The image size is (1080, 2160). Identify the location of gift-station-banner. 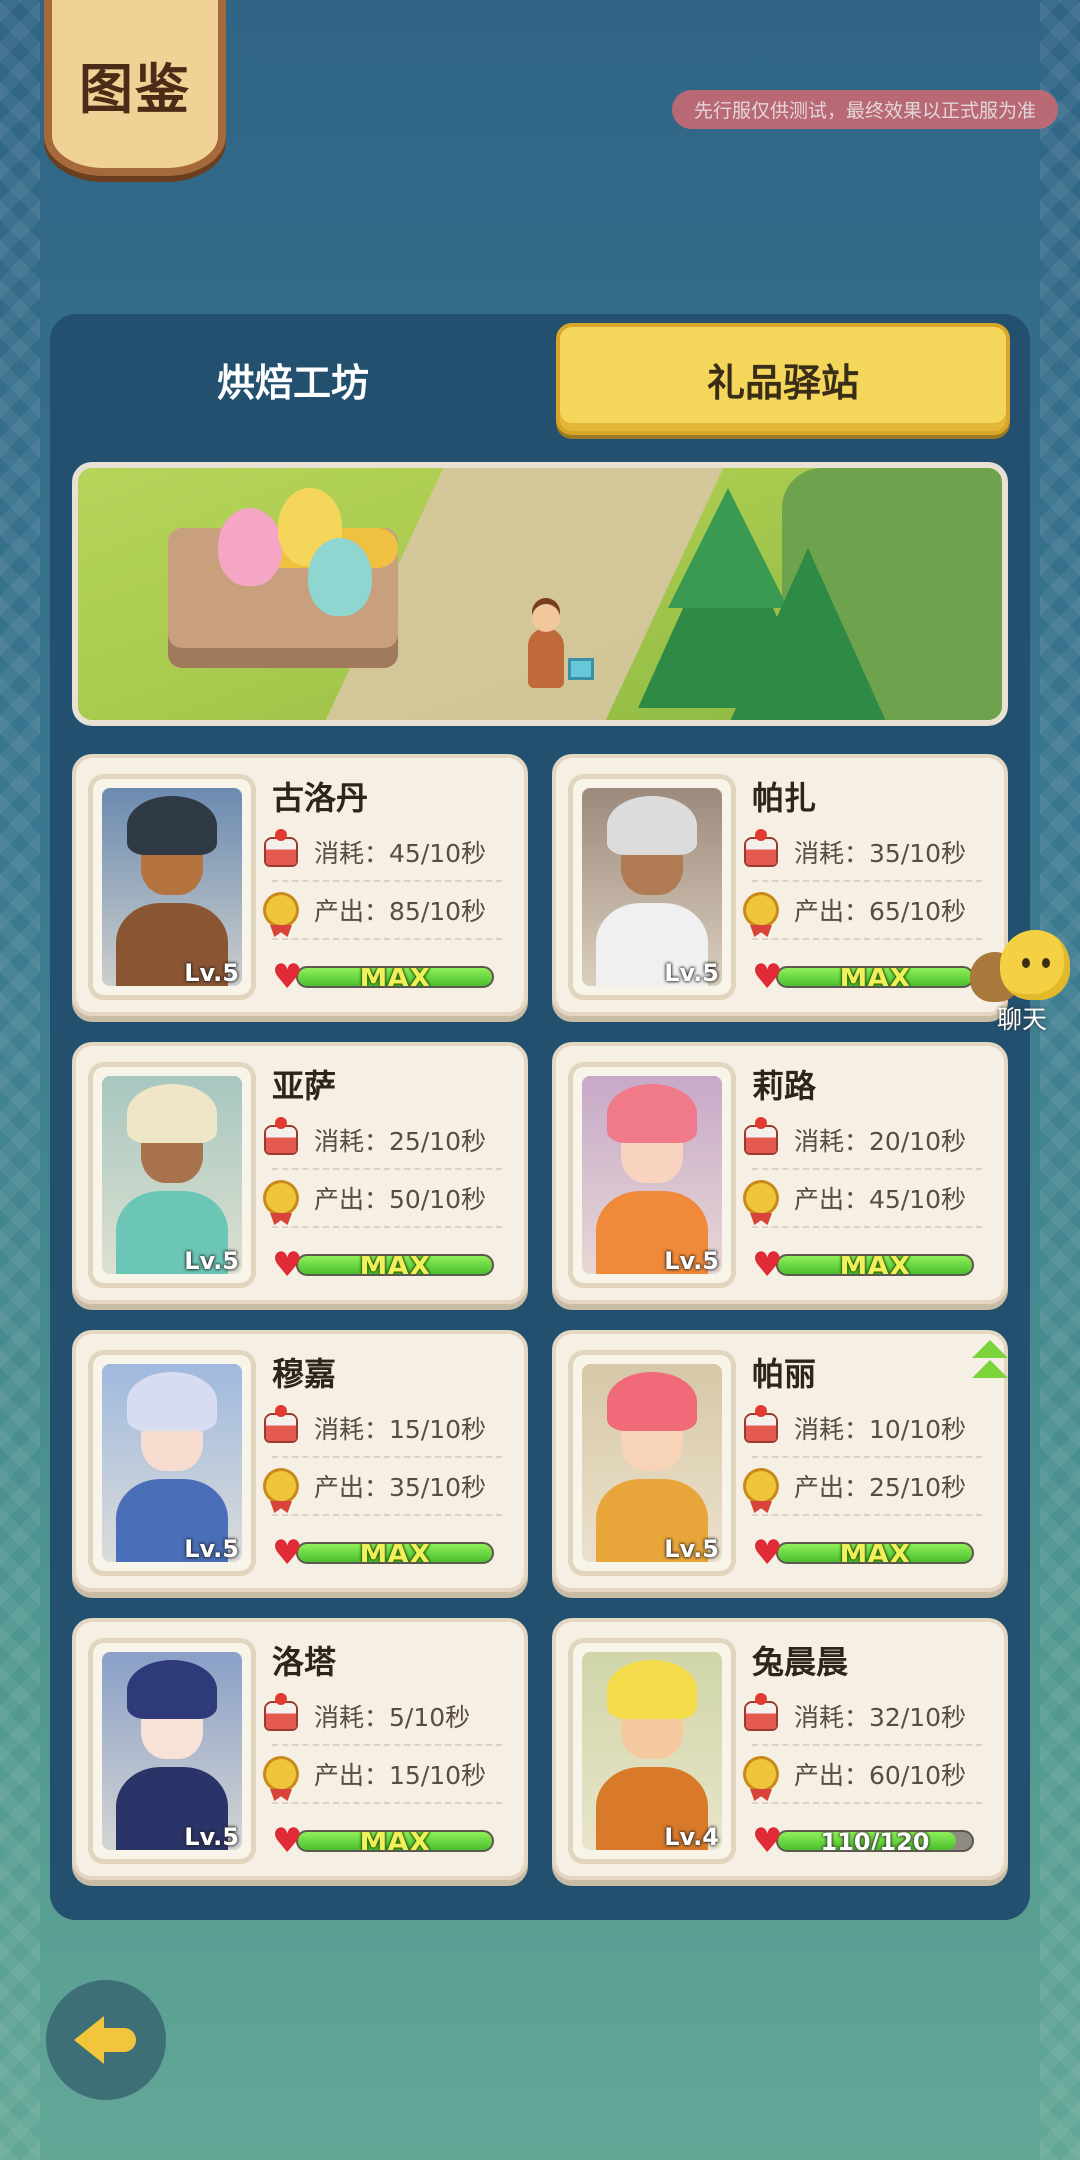
(540, 594).